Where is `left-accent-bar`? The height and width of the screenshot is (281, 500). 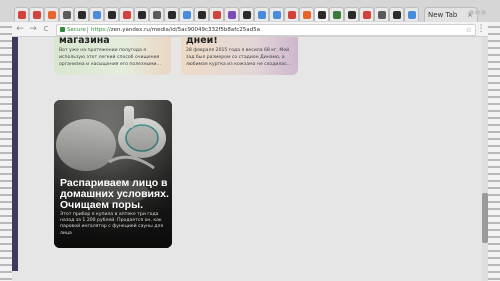
left-accent-bar is located at coordinates (15, 154).